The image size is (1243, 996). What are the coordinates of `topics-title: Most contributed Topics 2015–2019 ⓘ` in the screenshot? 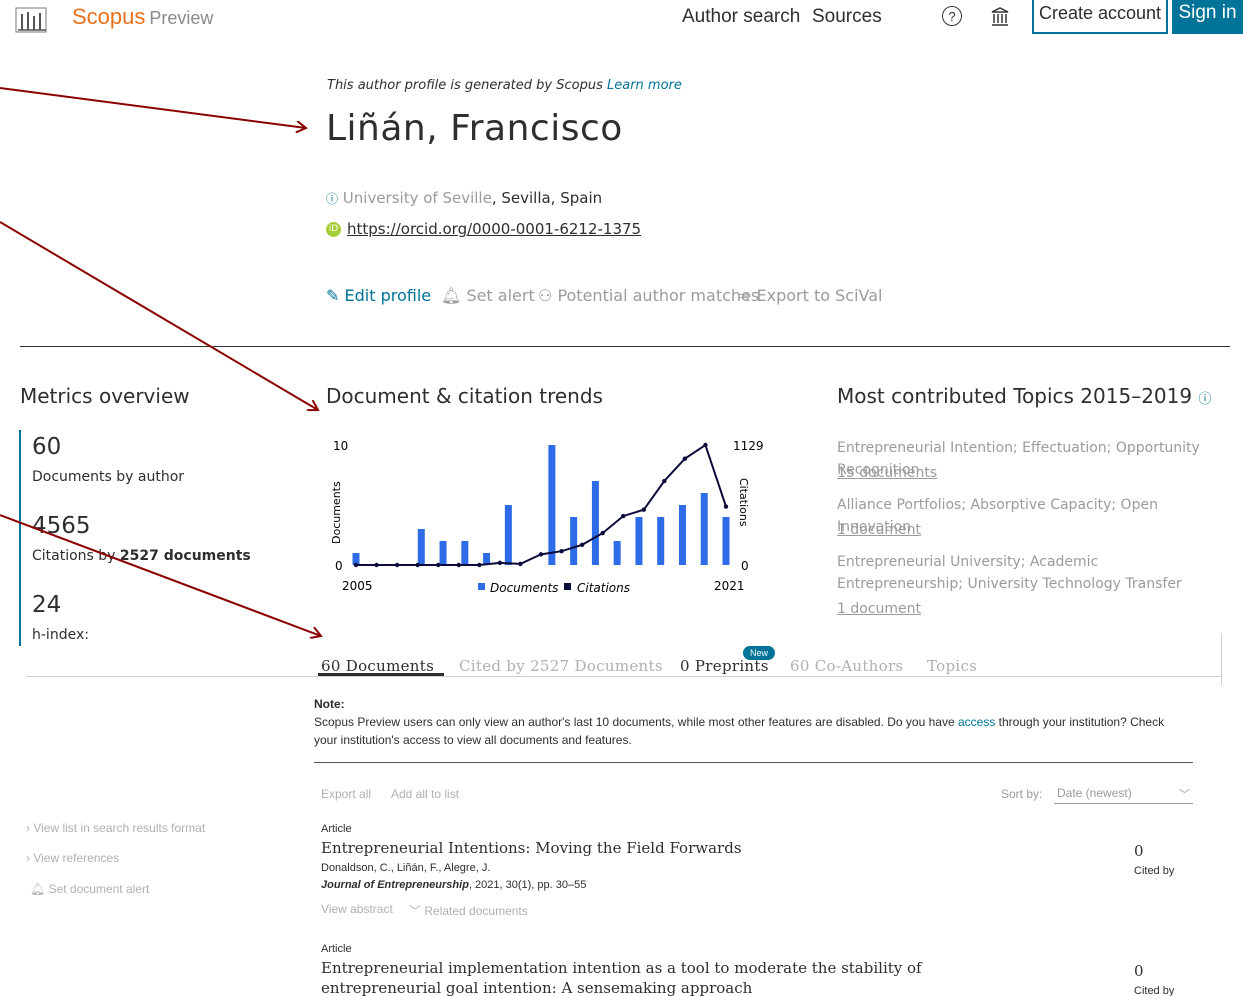 It's located at (1024, 396).